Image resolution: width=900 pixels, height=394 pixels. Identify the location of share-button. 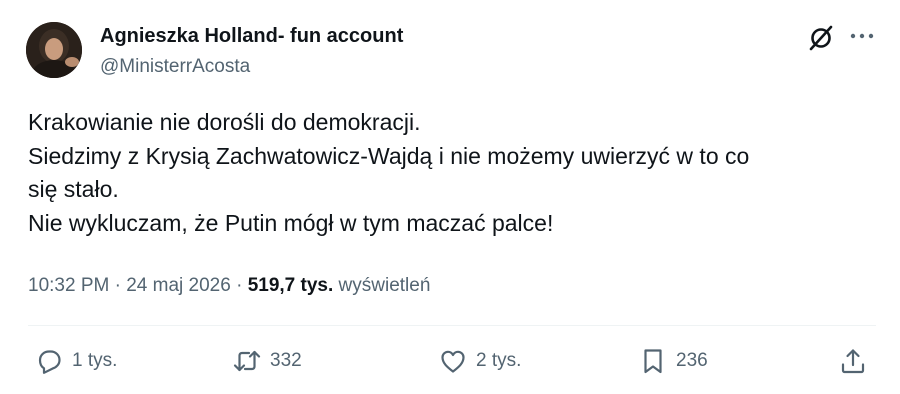
(853, 361).